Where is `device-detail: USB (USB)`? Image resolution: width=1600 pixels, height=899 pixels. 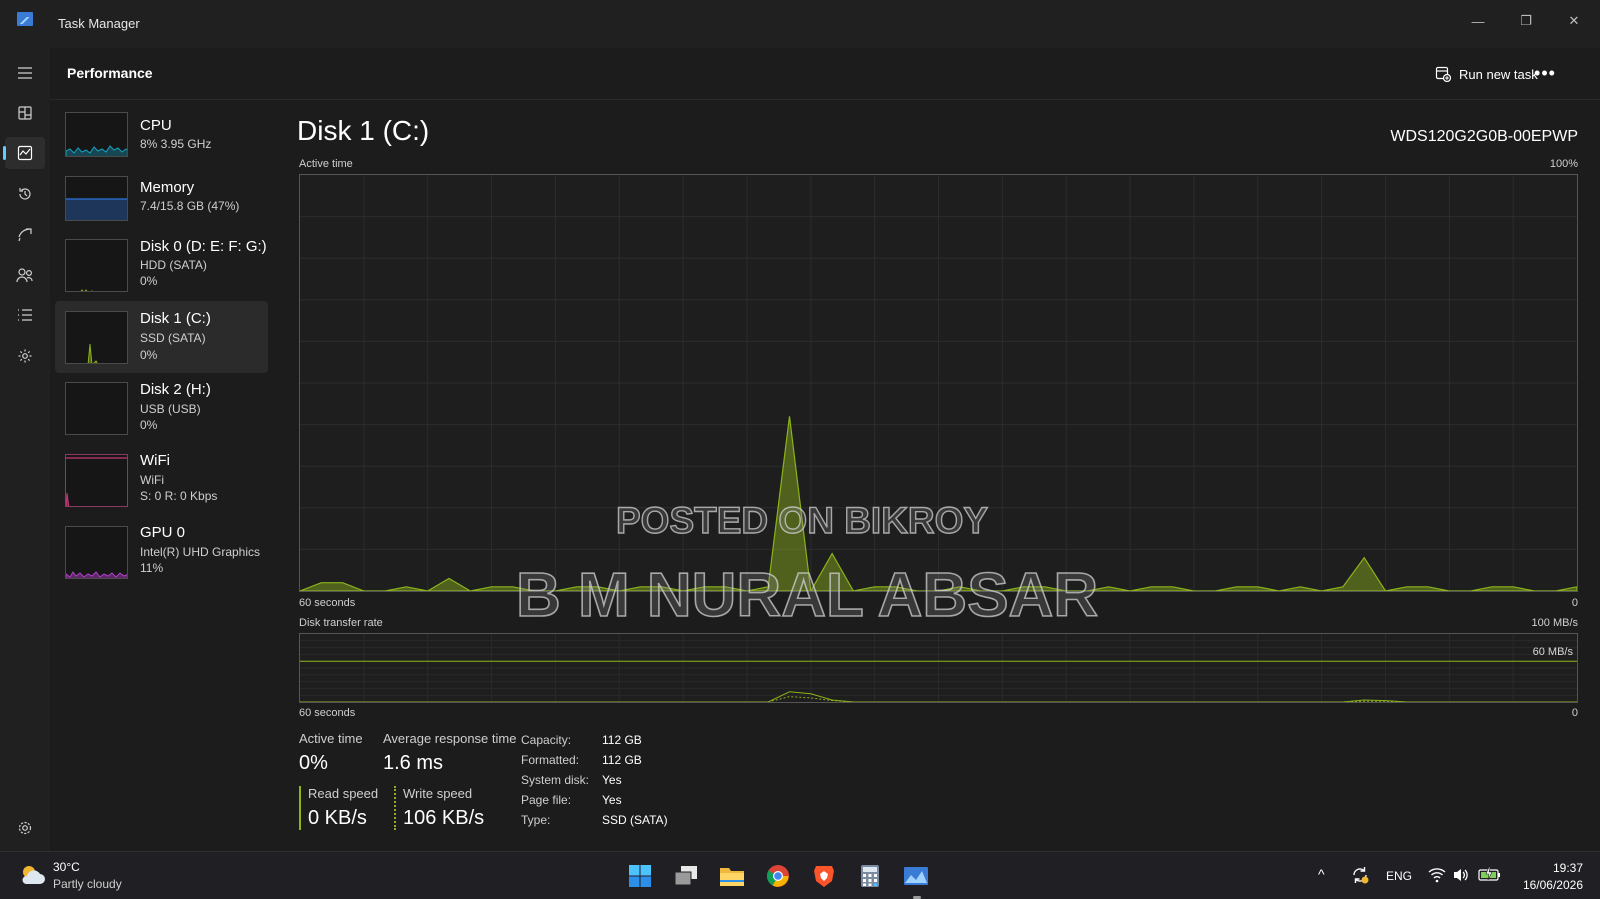 device-detail: USB (USB) is located at coordinates (170, 409).